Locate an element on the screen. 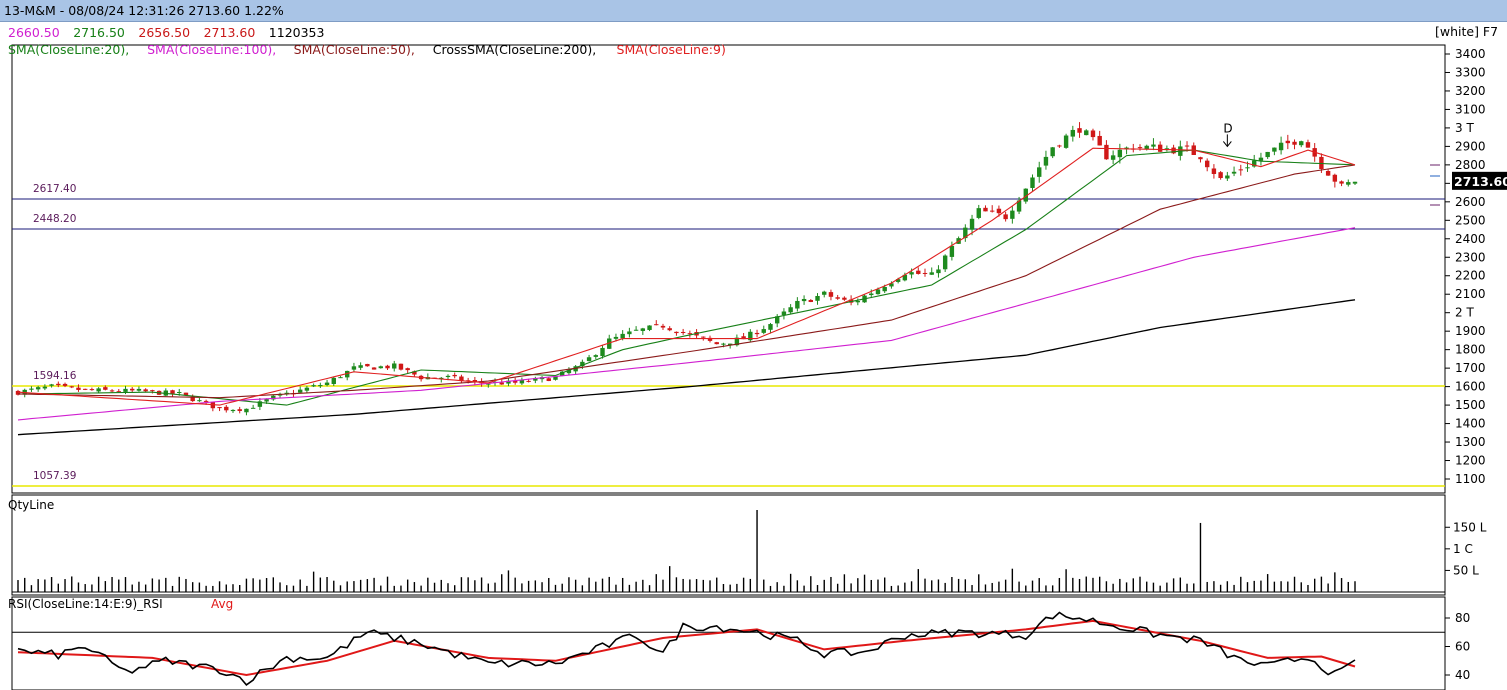  price-tick-label: 1300 is located at coordinates (1470, 442).